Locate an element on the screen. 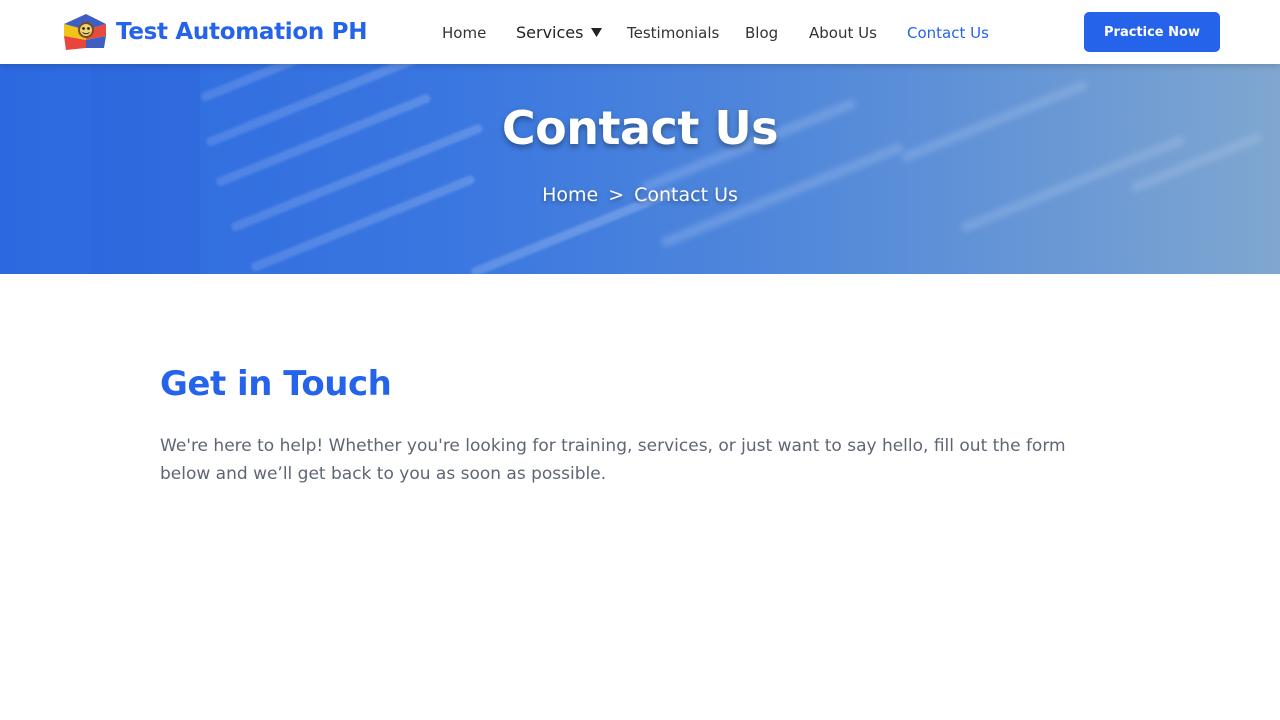  nav-item-services-label: Services is located at coordinates (550, 32).